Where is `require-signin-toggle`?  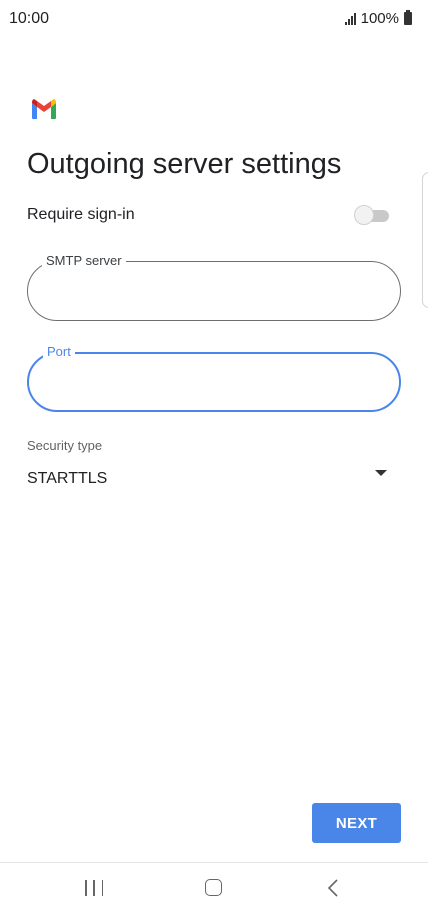 require-signin-toggle is located at coordinates (372, 215).